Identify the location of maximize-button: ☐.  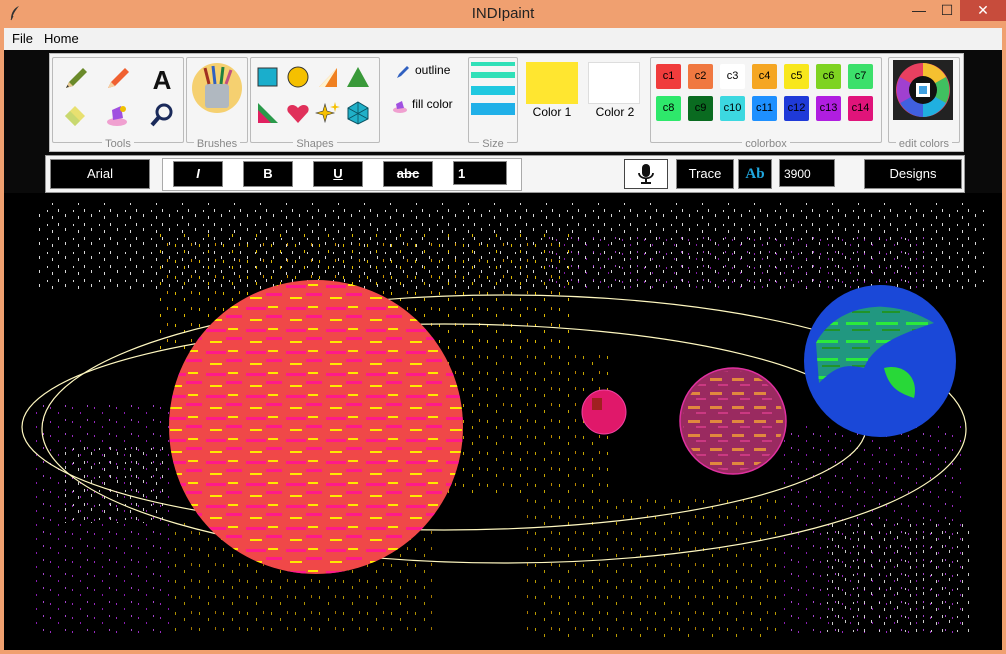
(947, 10).